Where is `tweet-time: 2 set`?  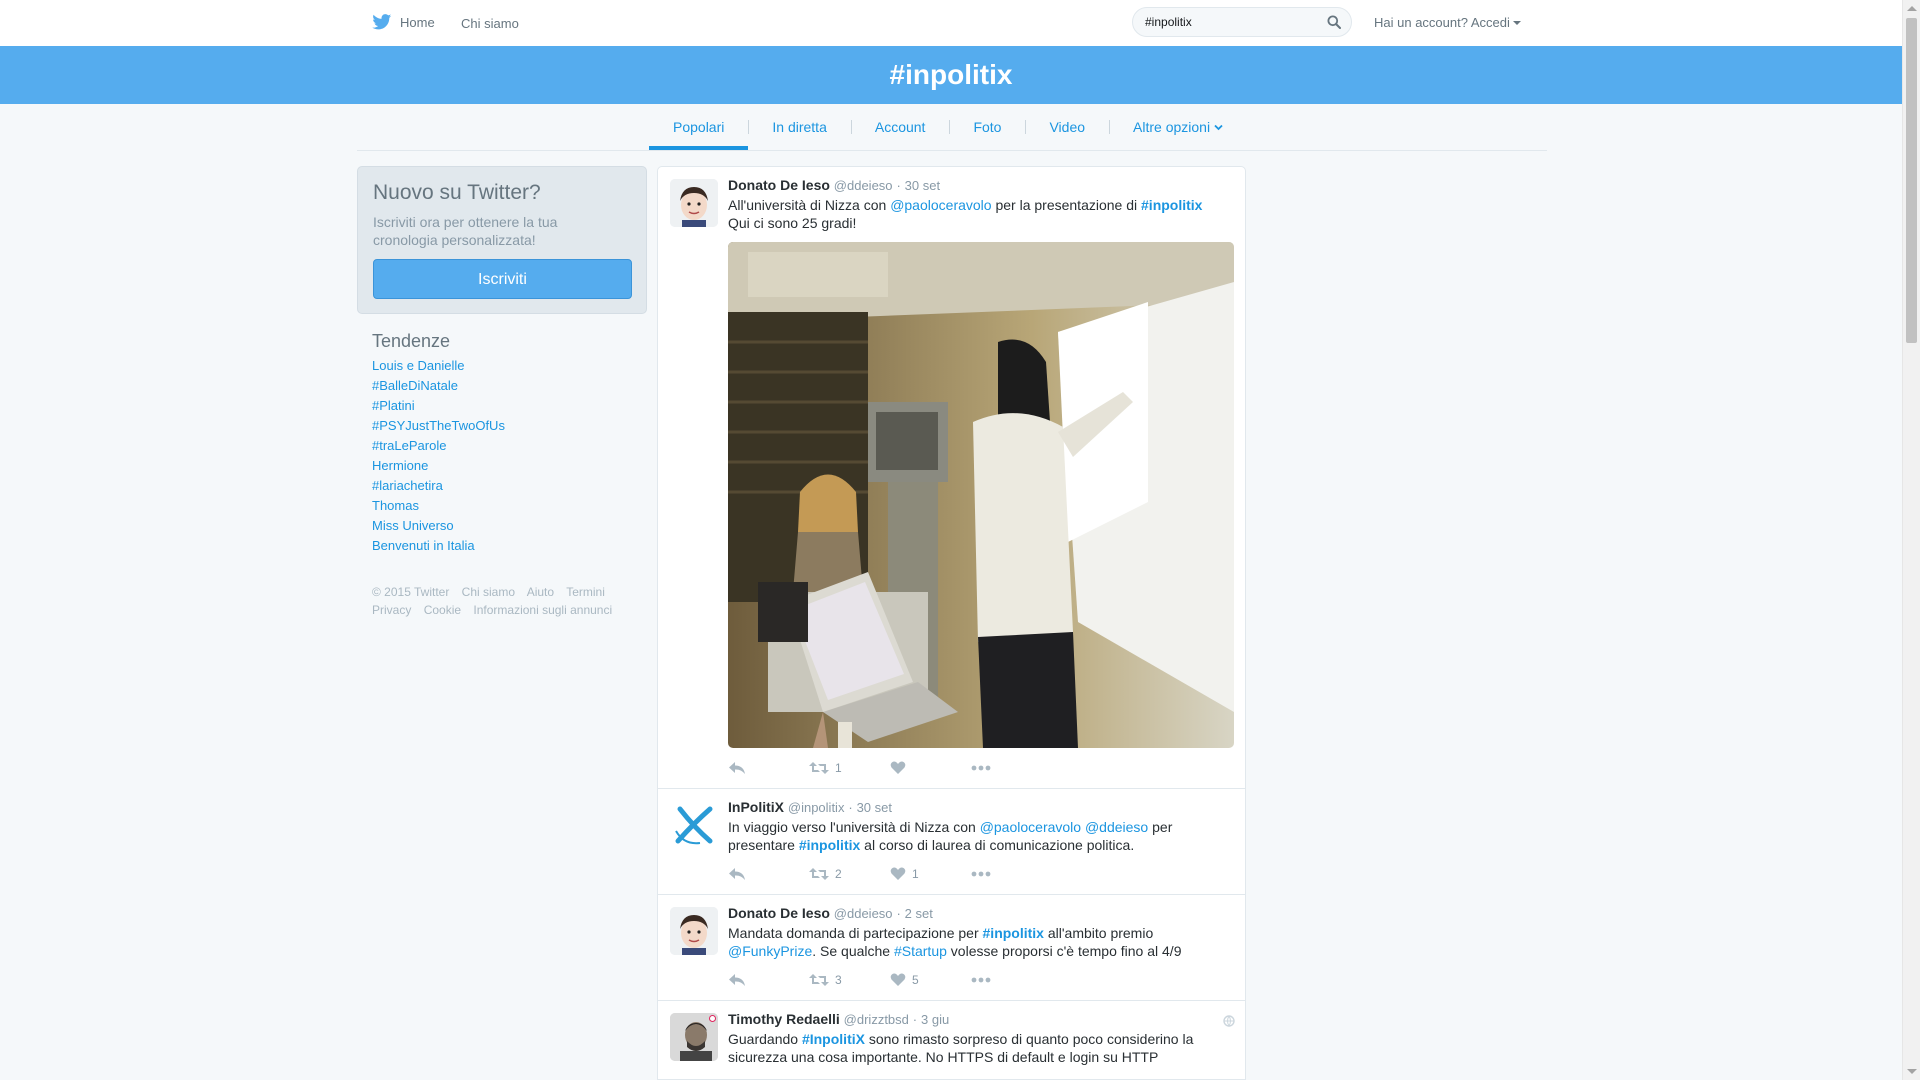 tweet-time: 2 set is located at coordinates (919, 913).